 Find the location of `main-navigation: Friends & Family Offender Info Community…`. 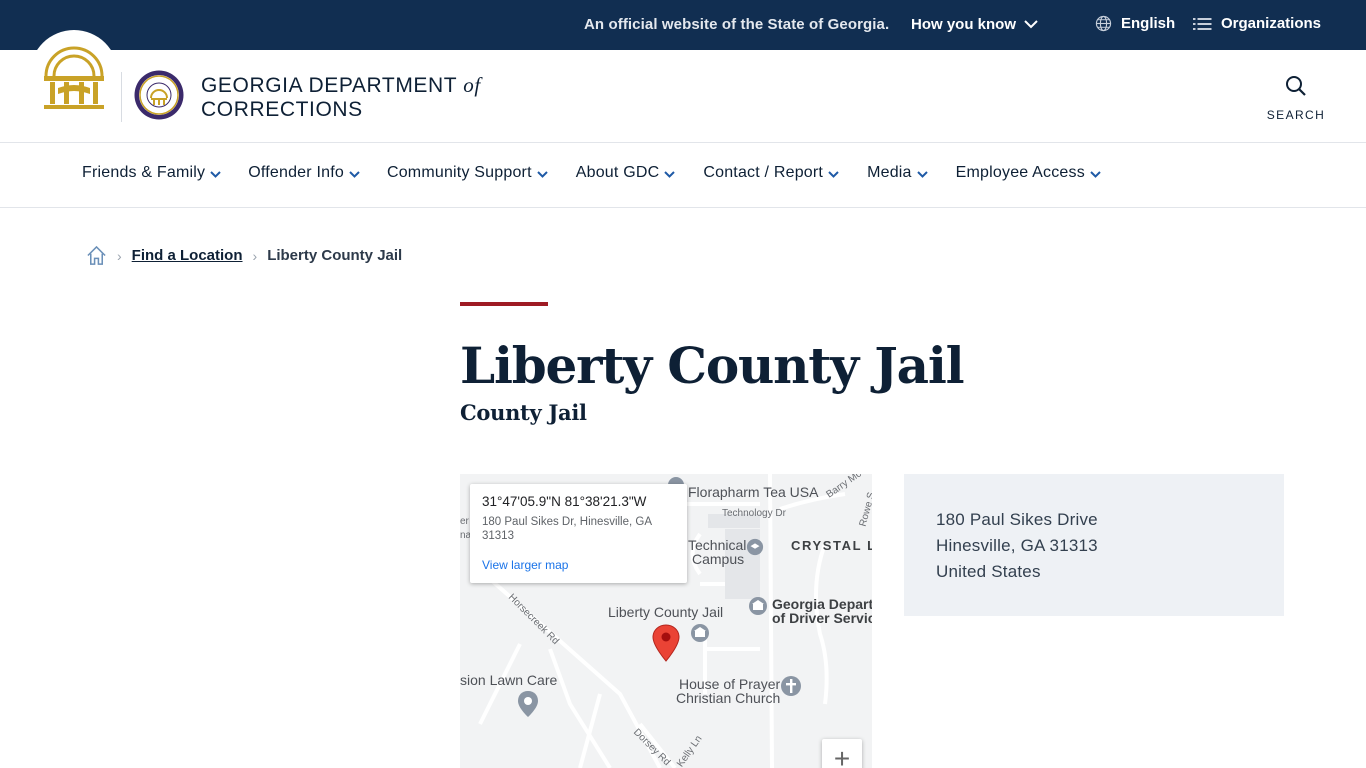

main-navigation: Friends & Family Offender Info Community… is located at coordinates (683, 175).